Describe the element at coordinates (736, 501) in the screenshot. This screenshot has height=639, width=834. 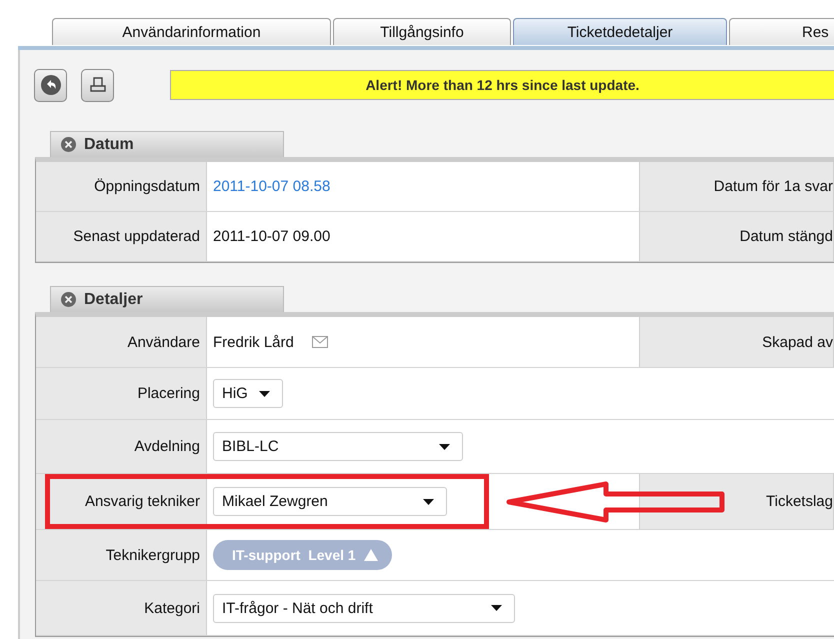
I see `field-label: Ticketslag` at that location.